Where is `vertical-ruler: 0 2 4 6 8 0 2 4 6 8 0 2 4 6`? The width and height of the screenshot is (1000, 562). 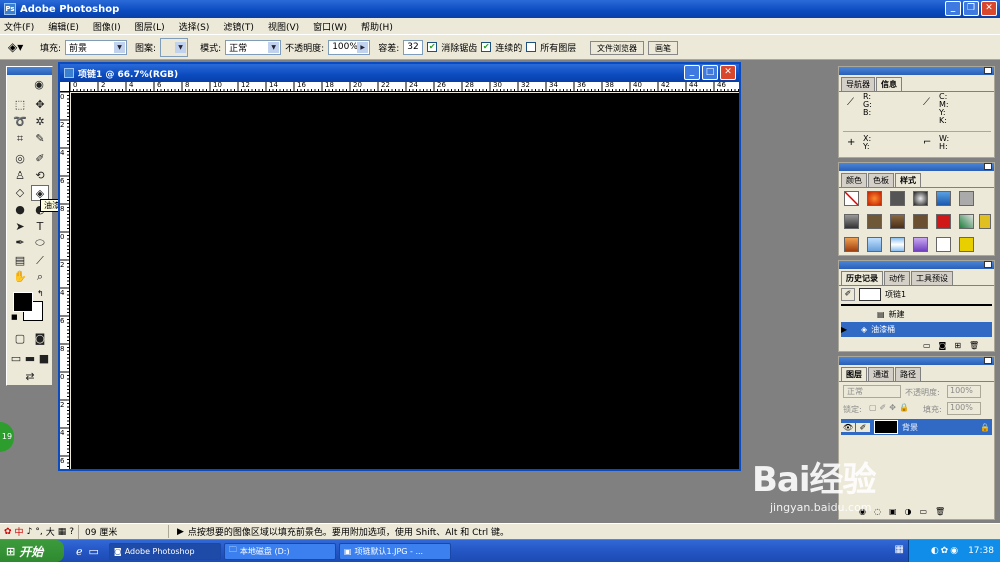 vertical-ruler: 0 2 4 6 8 0 2 4 6 8 0 2 4 6 is located at coordinates (65, 280).